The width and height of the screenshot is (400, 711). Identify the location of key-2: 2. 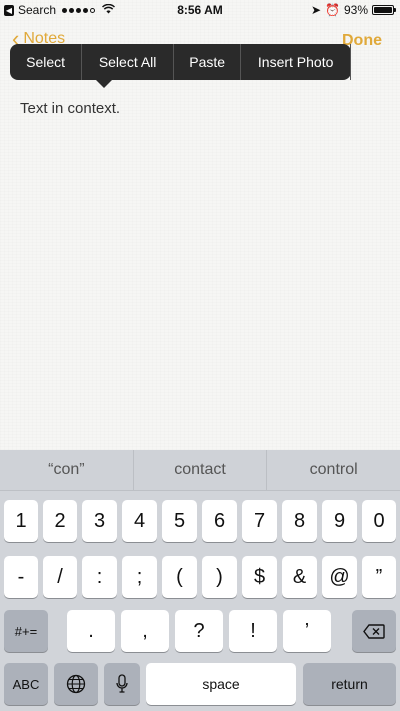
(60, 521).